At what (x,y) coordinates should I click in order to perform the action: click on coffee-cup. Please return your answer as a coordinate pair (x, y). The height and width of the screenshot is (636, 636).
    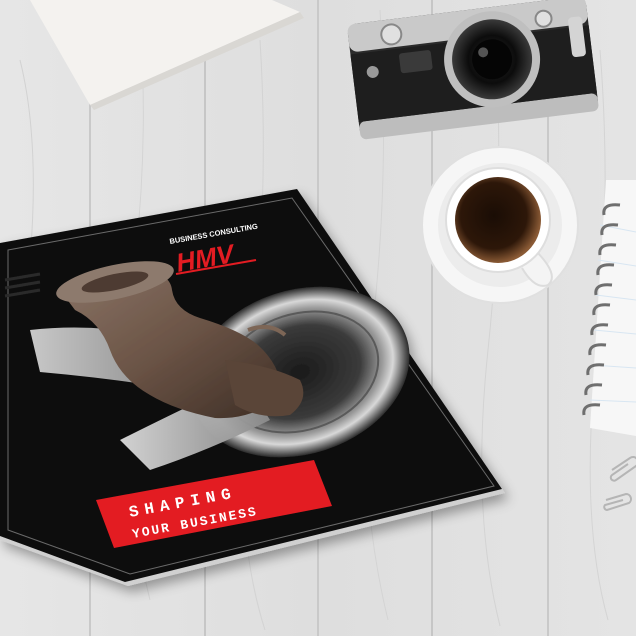
    Looking at the image, I should click on (500, 225).